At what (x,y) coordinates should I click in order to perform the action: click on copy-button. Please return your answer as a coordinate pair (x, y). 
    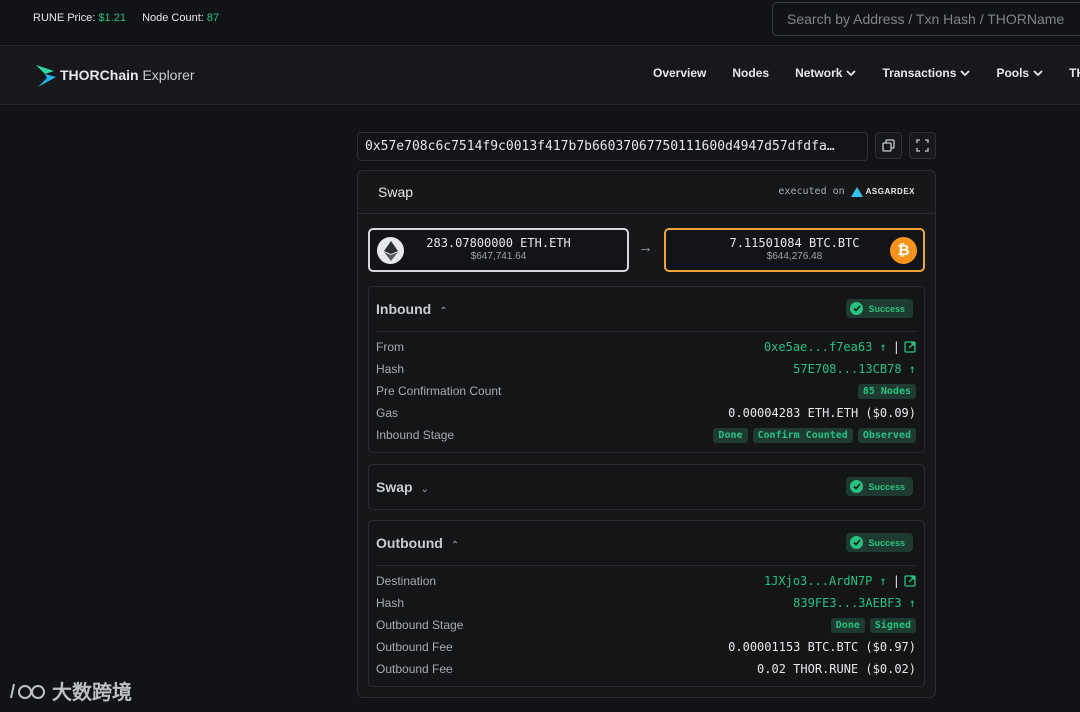
    Looking at the image, I should click on (888, 145).